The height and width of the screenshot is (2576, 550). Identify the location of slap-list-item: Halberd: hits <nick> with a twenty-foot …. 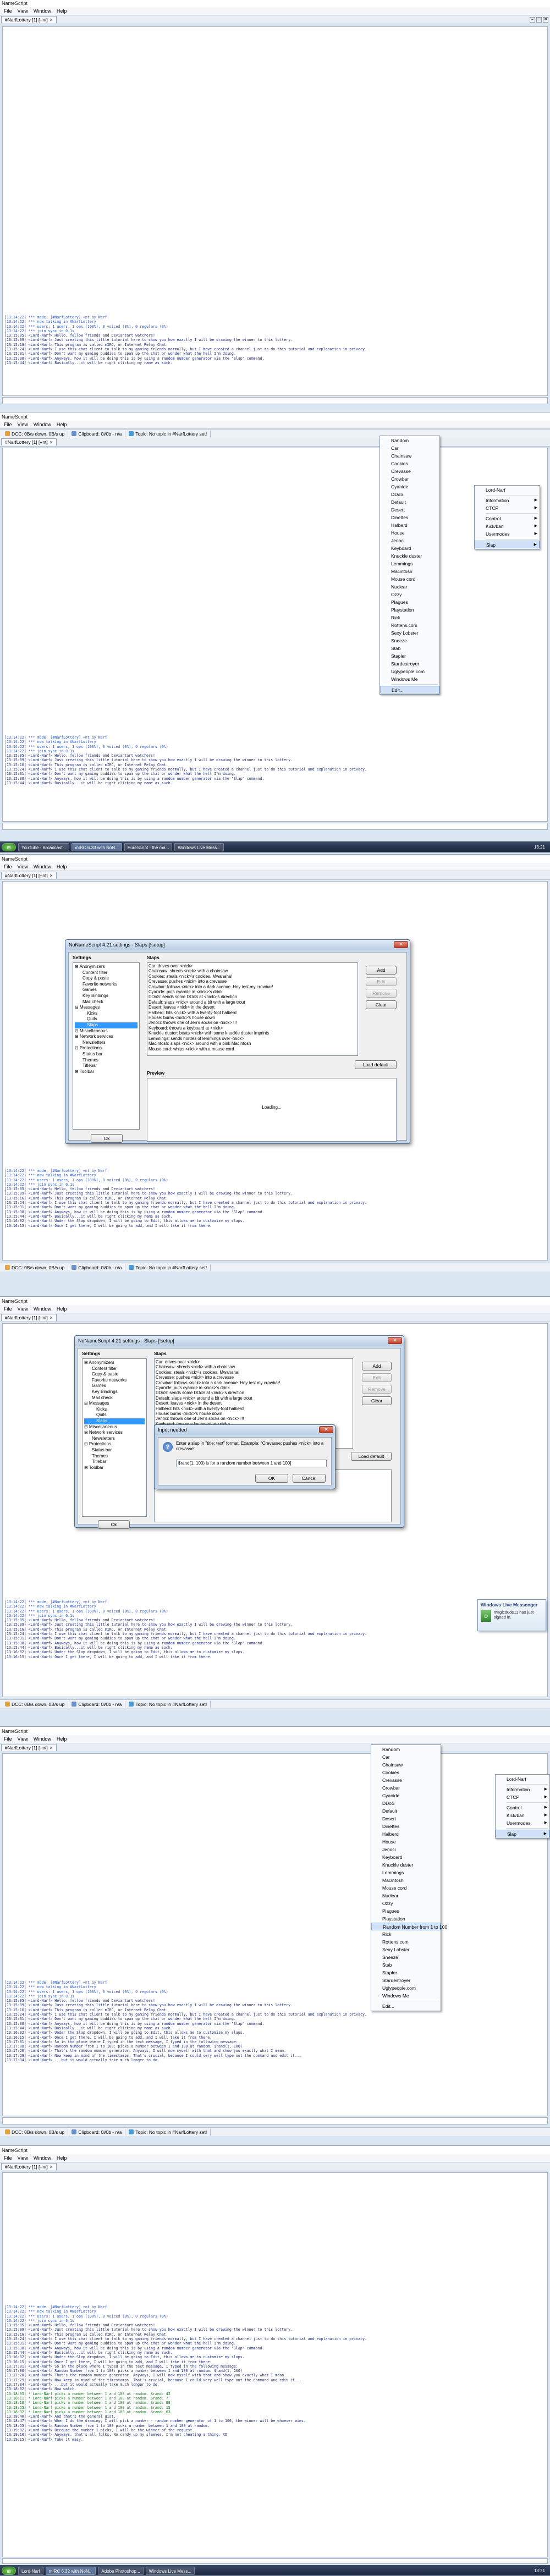
(252, 1012).